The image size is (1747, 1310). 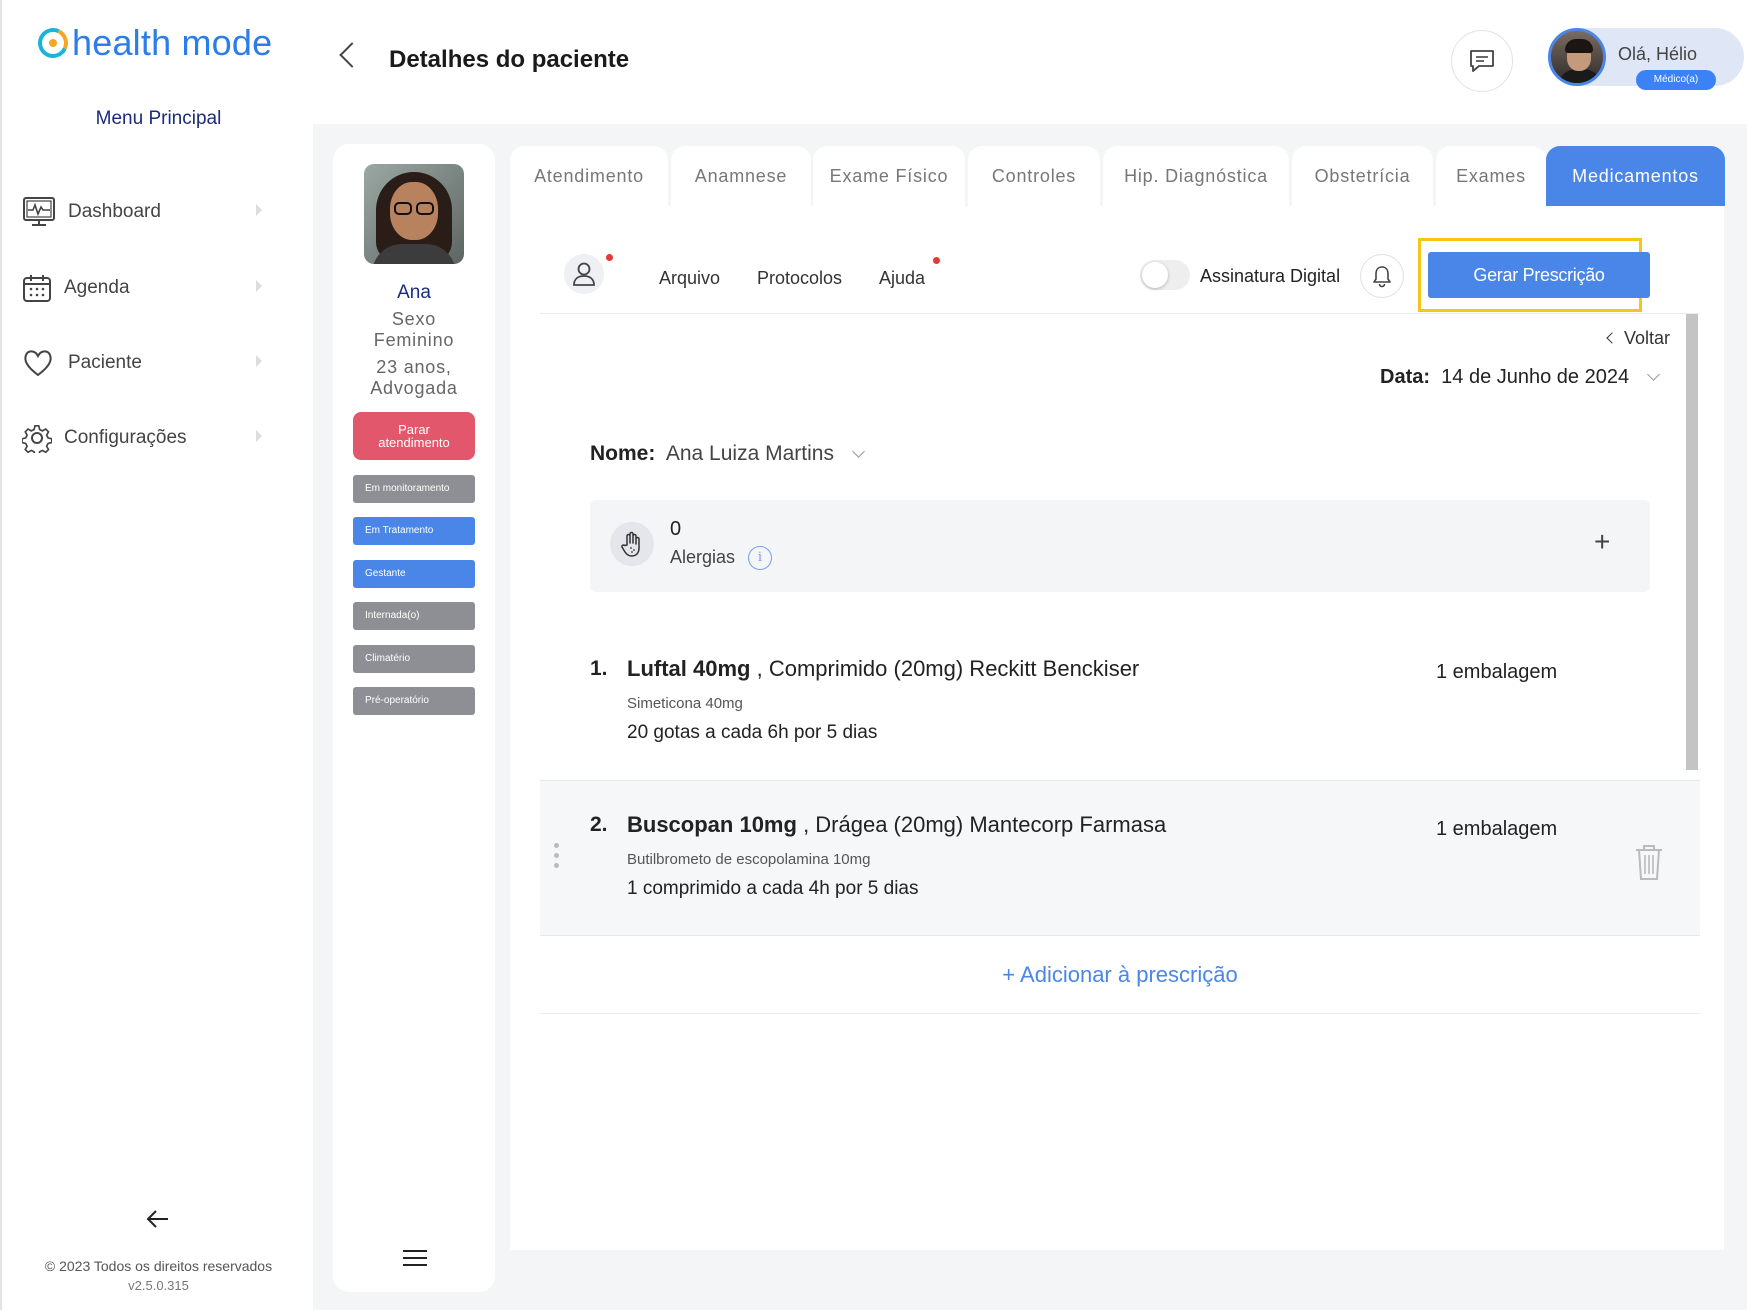 I want to click on medication-dosage: 1 comprimido a cada 4h por 5 dias, so click(x=773, y=888).